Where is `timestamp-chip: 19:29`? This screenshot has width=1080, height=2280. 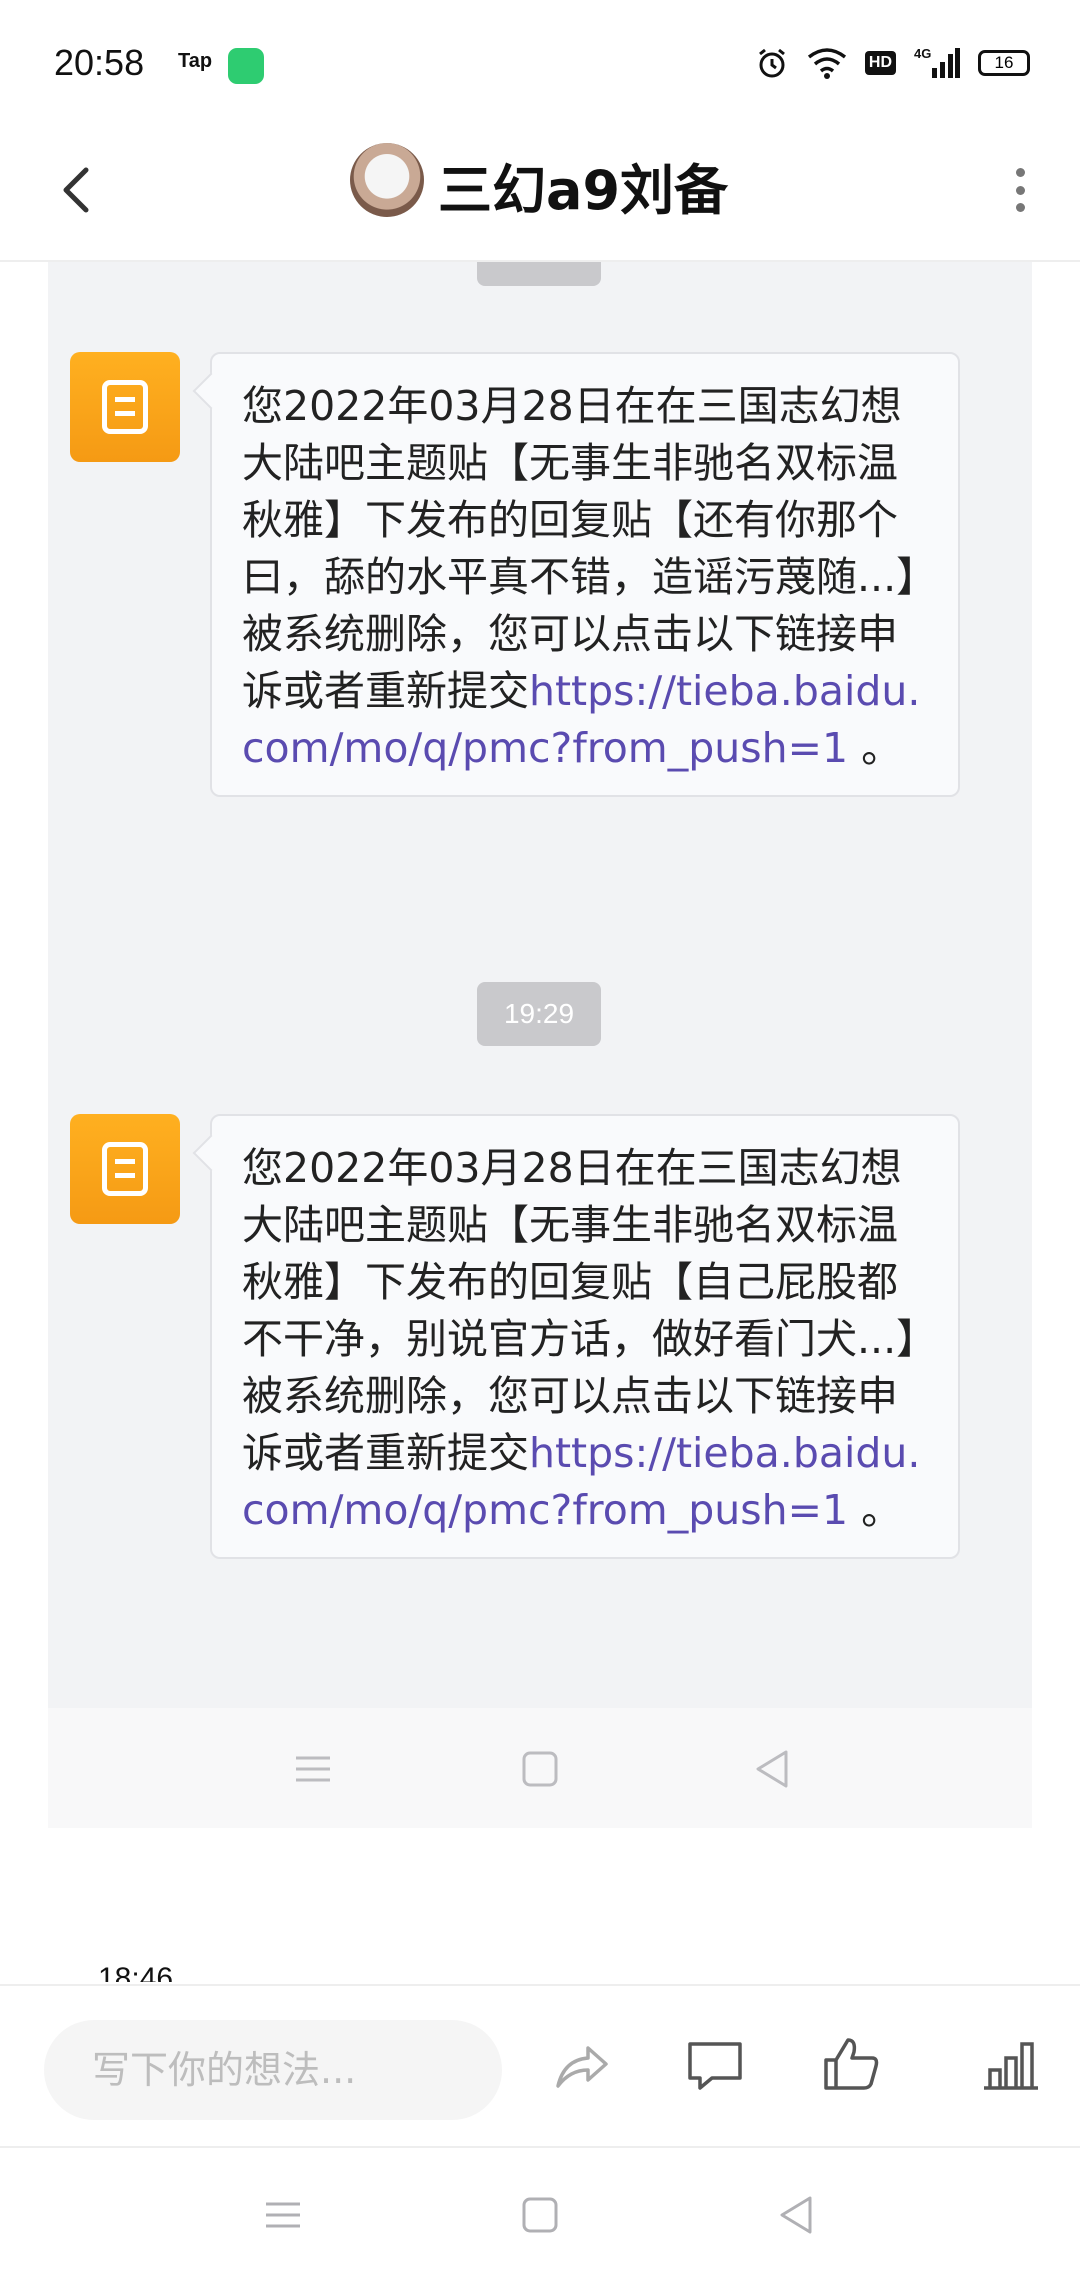 timestamp-chip: 19:29 is located at coordinates (539, 1014).